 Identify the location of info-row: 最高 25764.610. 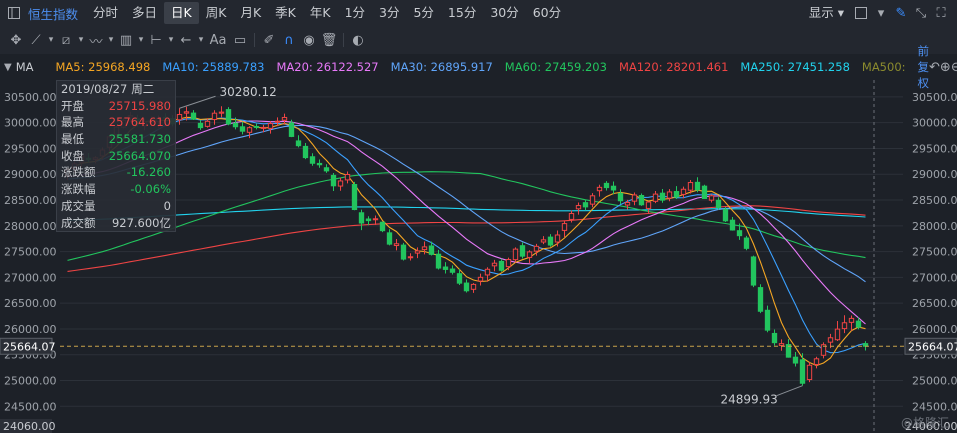
(116, 122).